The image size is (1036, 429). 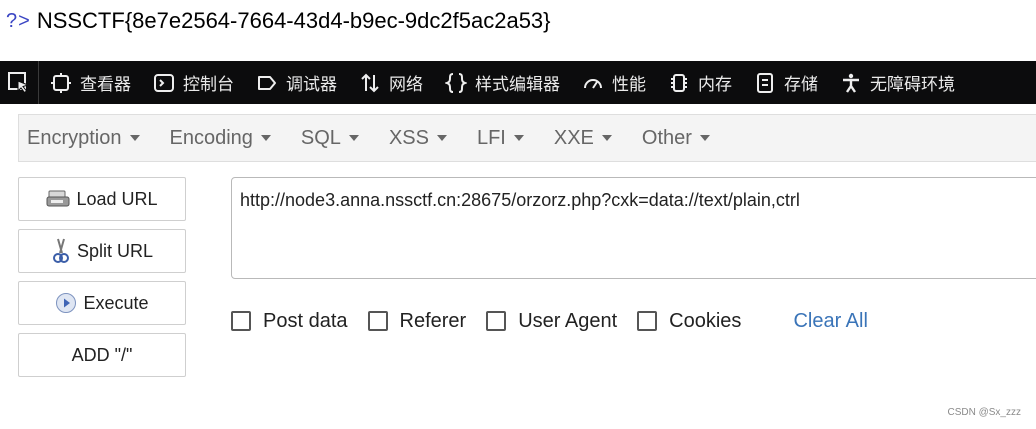 I want to click on tab-network: 网络, so click(x=391, y=82).